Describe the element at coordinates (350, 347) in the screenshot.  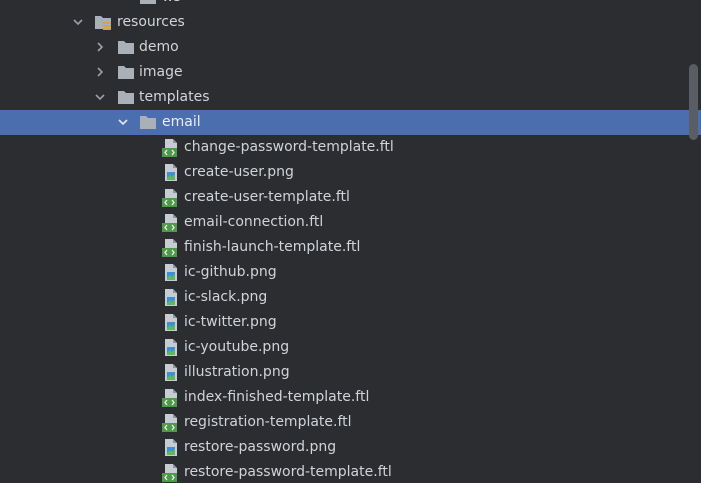
I see `tree-row-ic-youtube-png: ic-youtube.png` at that location.